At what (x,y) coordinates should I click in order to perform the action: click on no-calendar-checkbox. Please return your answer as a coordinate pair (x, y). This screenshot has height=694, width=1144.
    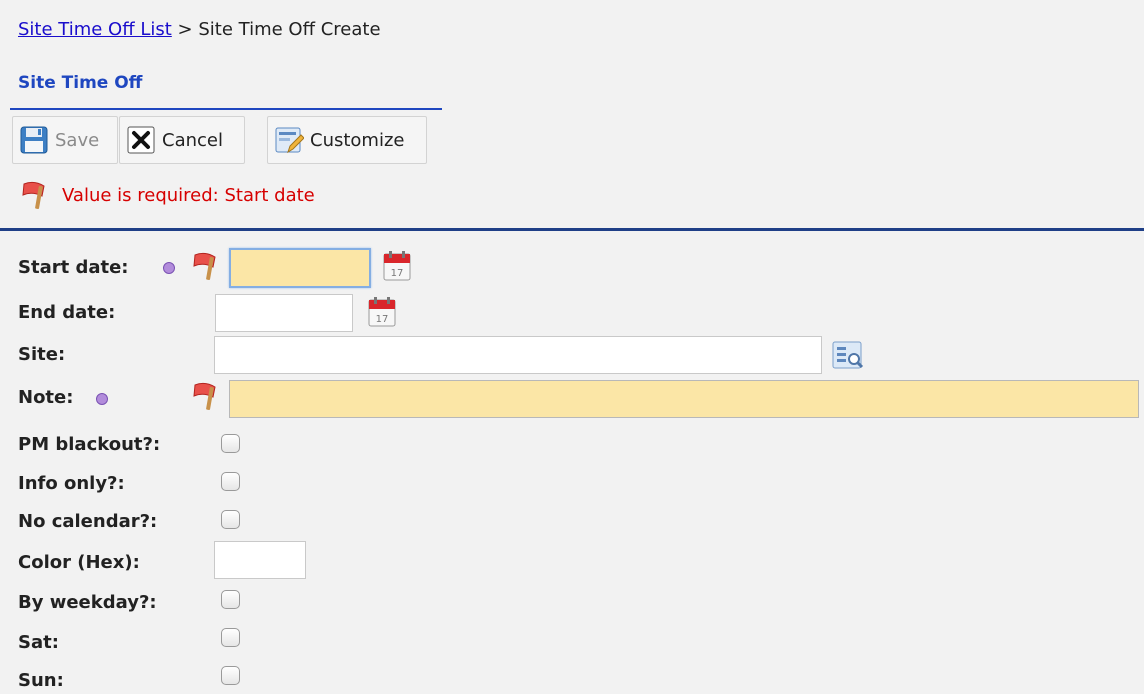
    Looking at the image, I should click on (230, 519).